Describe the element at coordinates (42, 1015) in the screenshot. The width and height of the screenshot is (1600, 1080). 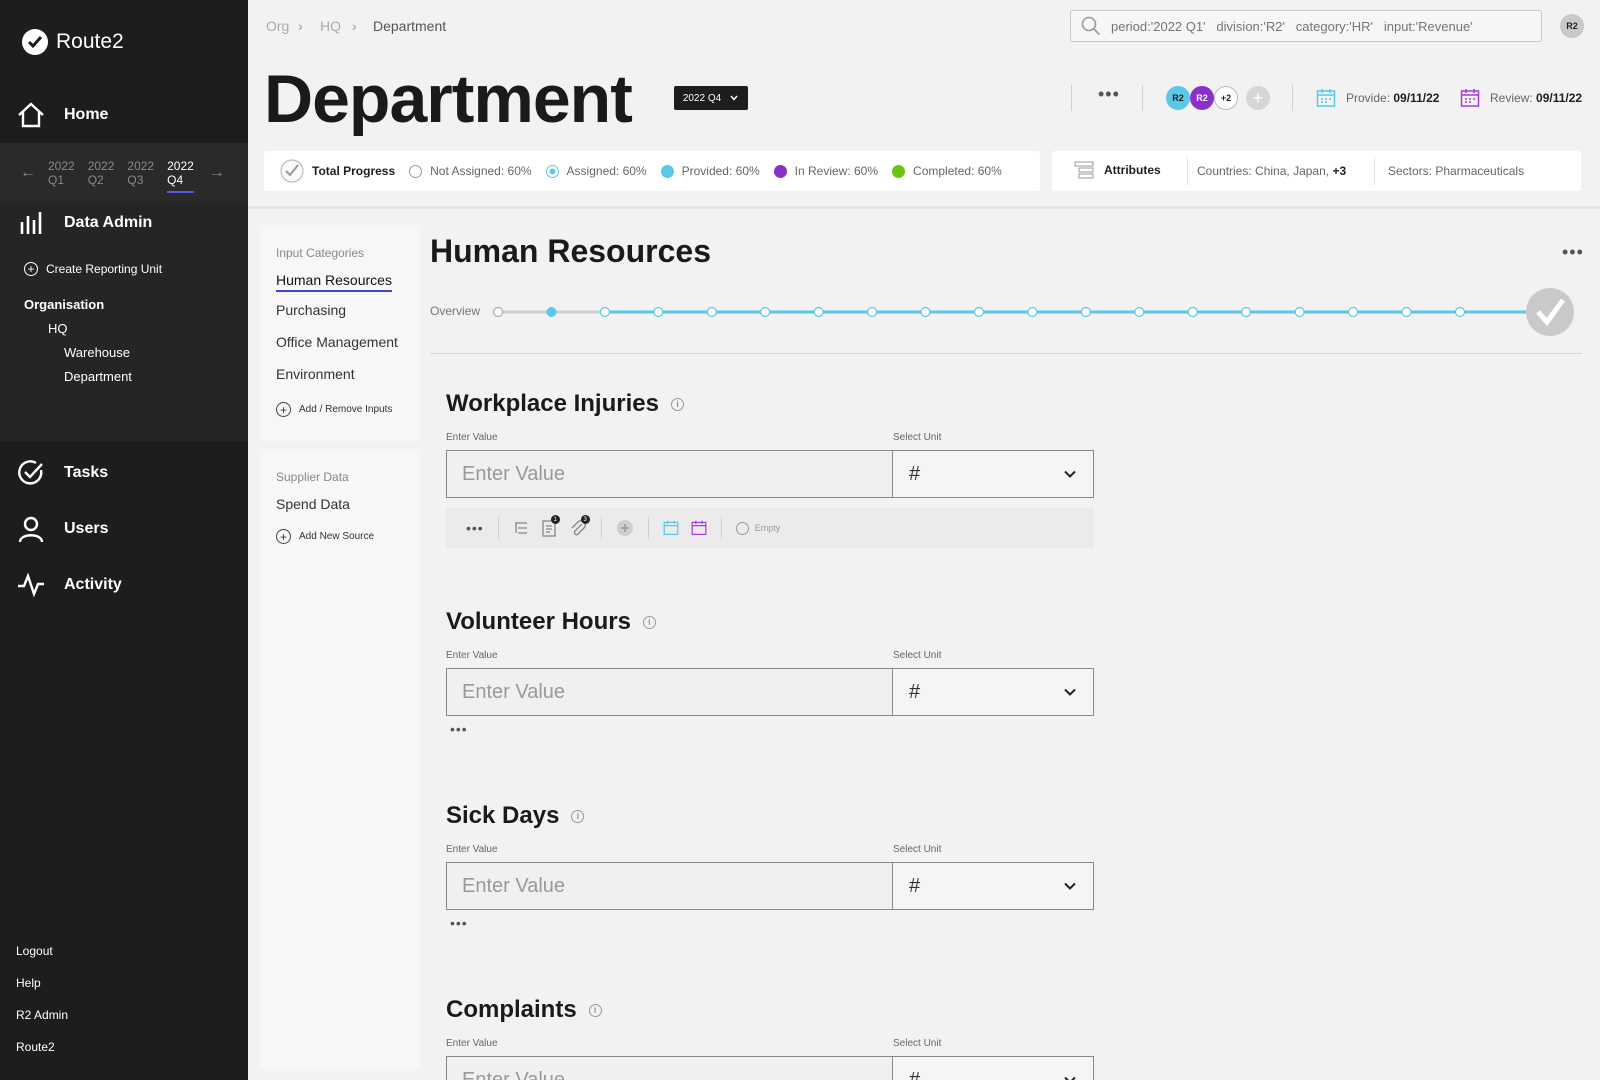
I see `r2-admin-link: R2 Admin` at that location.